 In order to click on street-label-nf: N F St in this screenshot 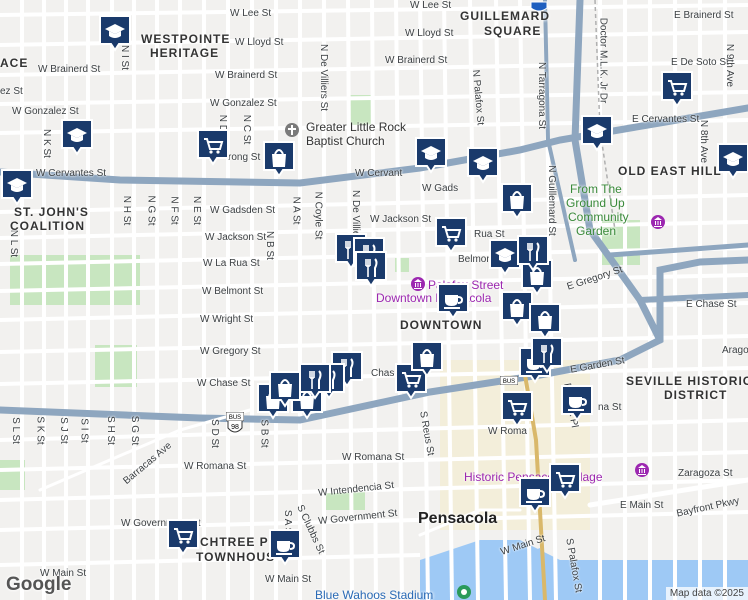, I will do `click(174, 210)`.